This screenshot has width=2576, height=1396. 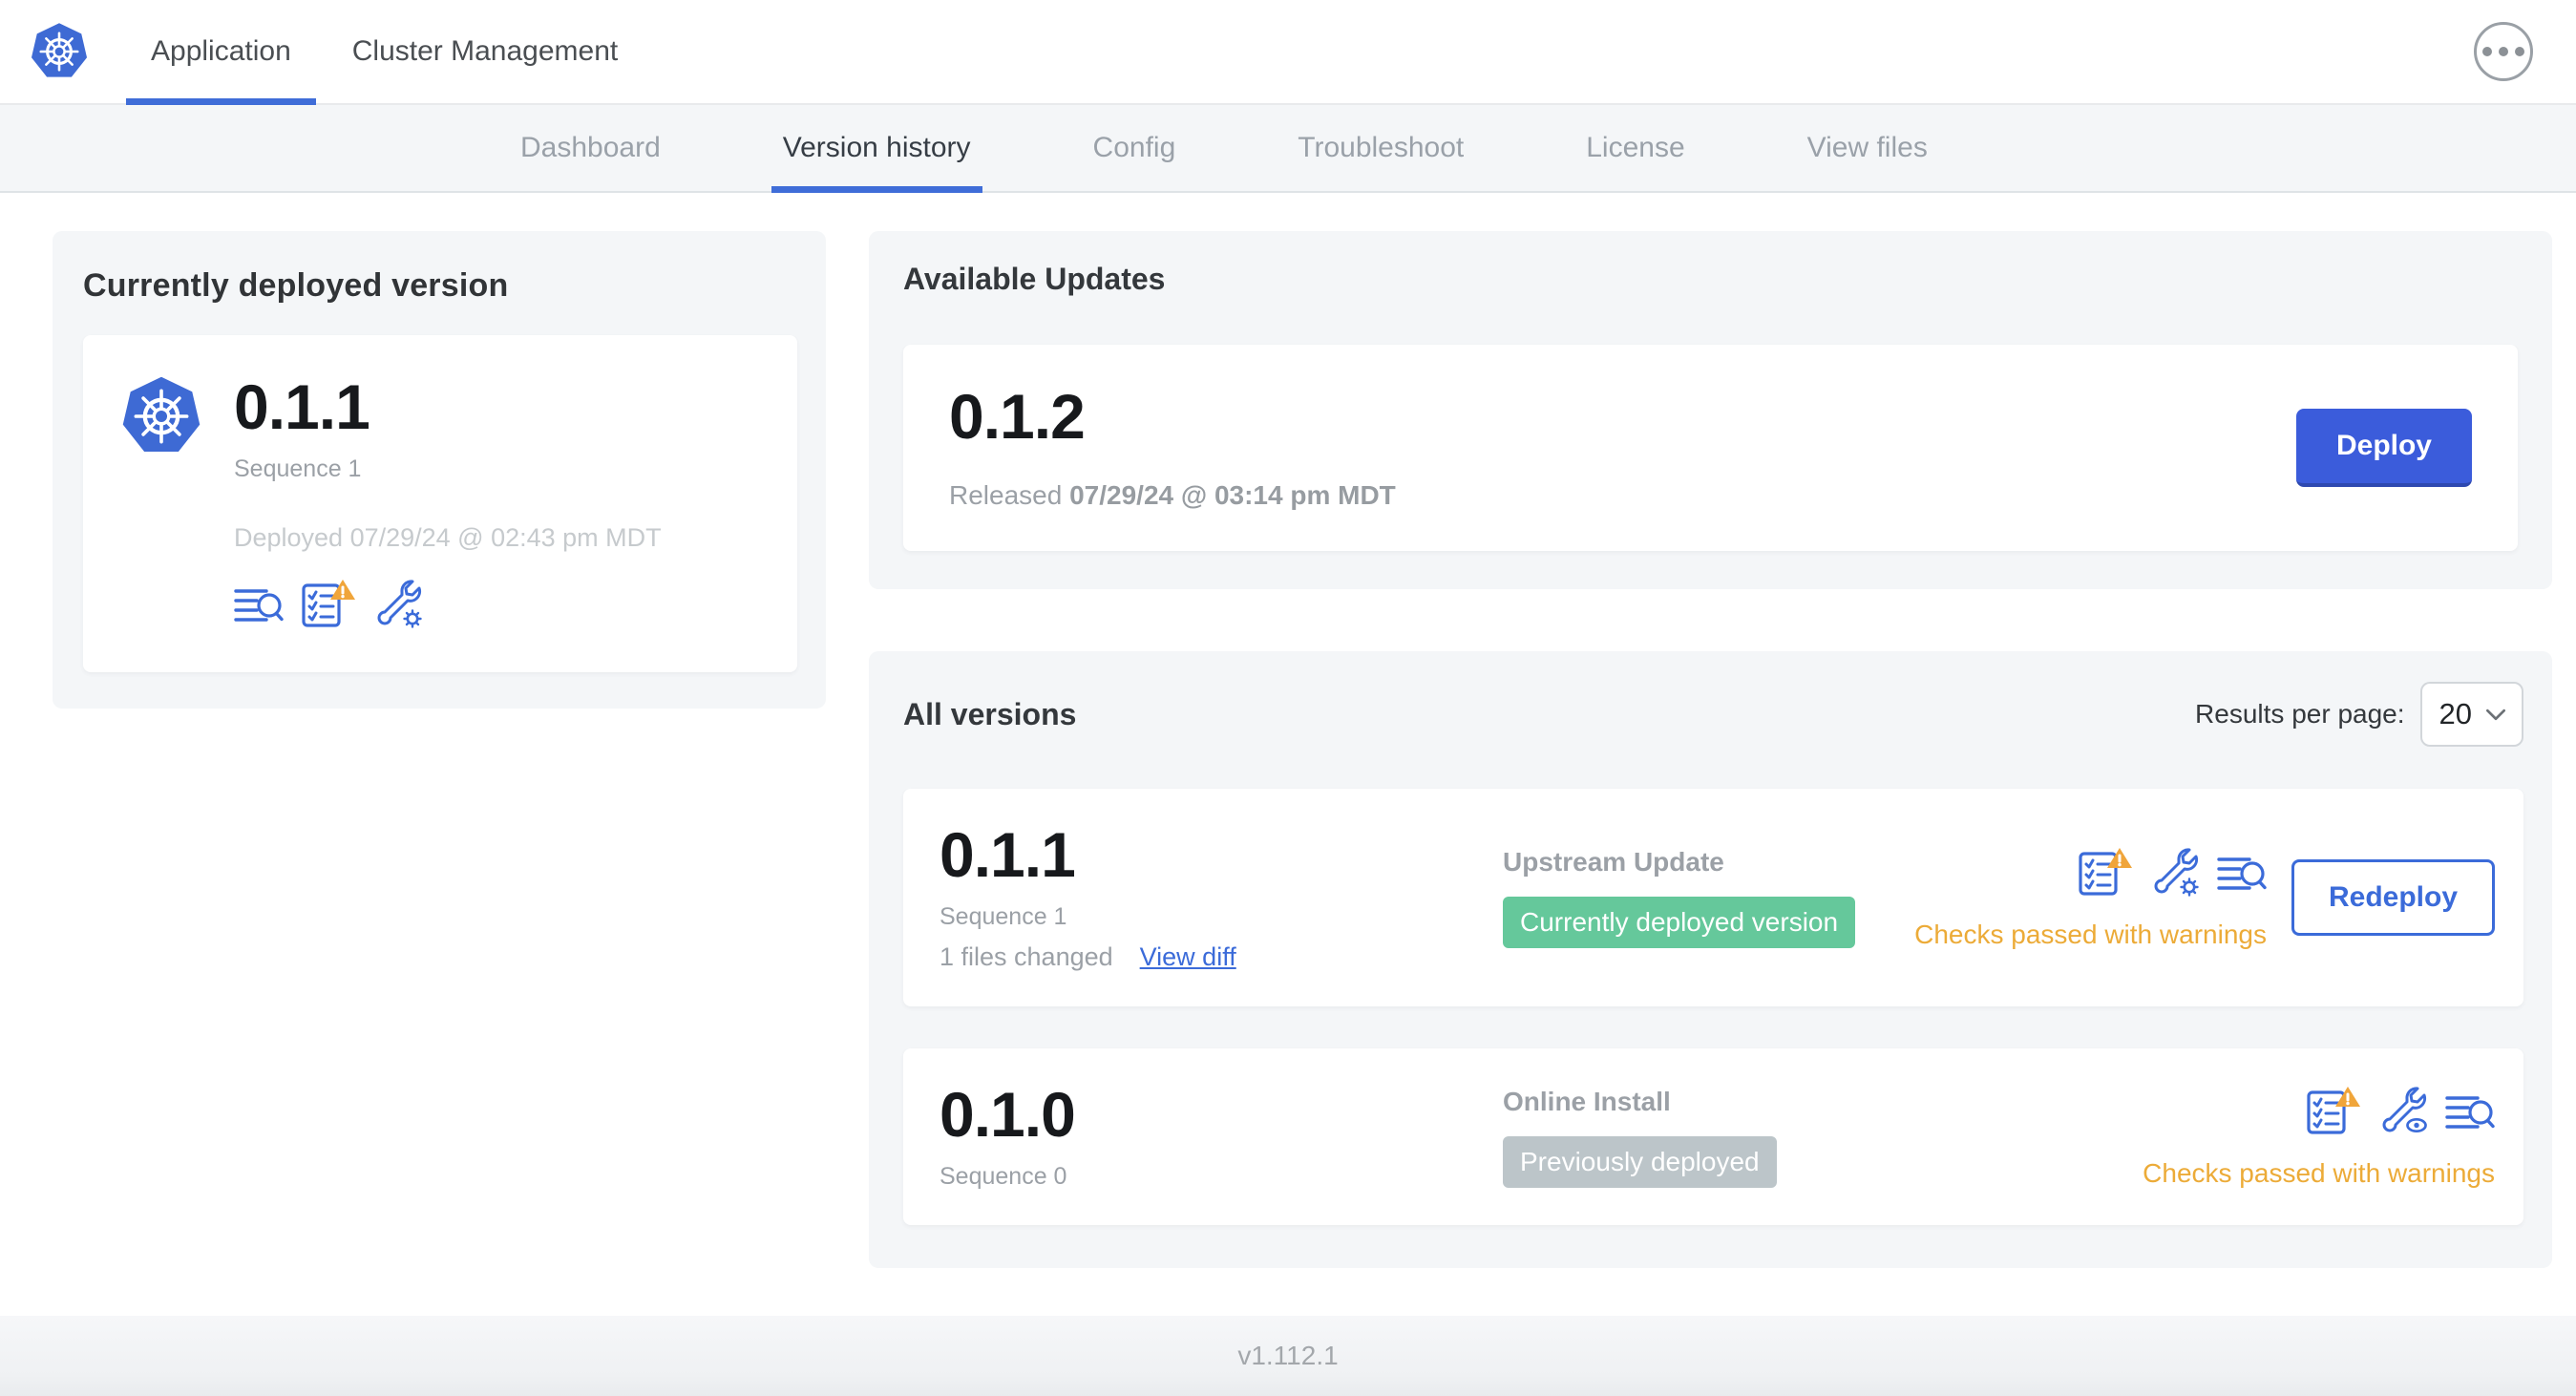 What do you see at coordinates (1003, 1176) in the screenshot?
I see `row-sequence-label: Sequence 0` at bounding box center [1003, 1176].